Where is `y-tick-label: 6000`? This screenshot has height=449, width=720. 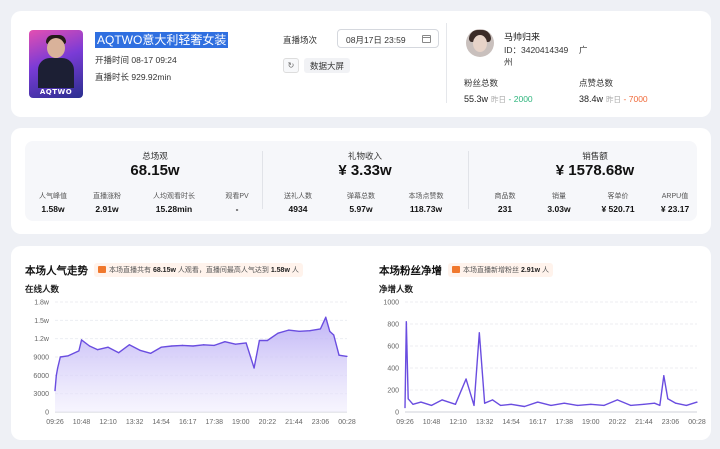
y-tick-label: 6000 is located at coordinates (41, 376).